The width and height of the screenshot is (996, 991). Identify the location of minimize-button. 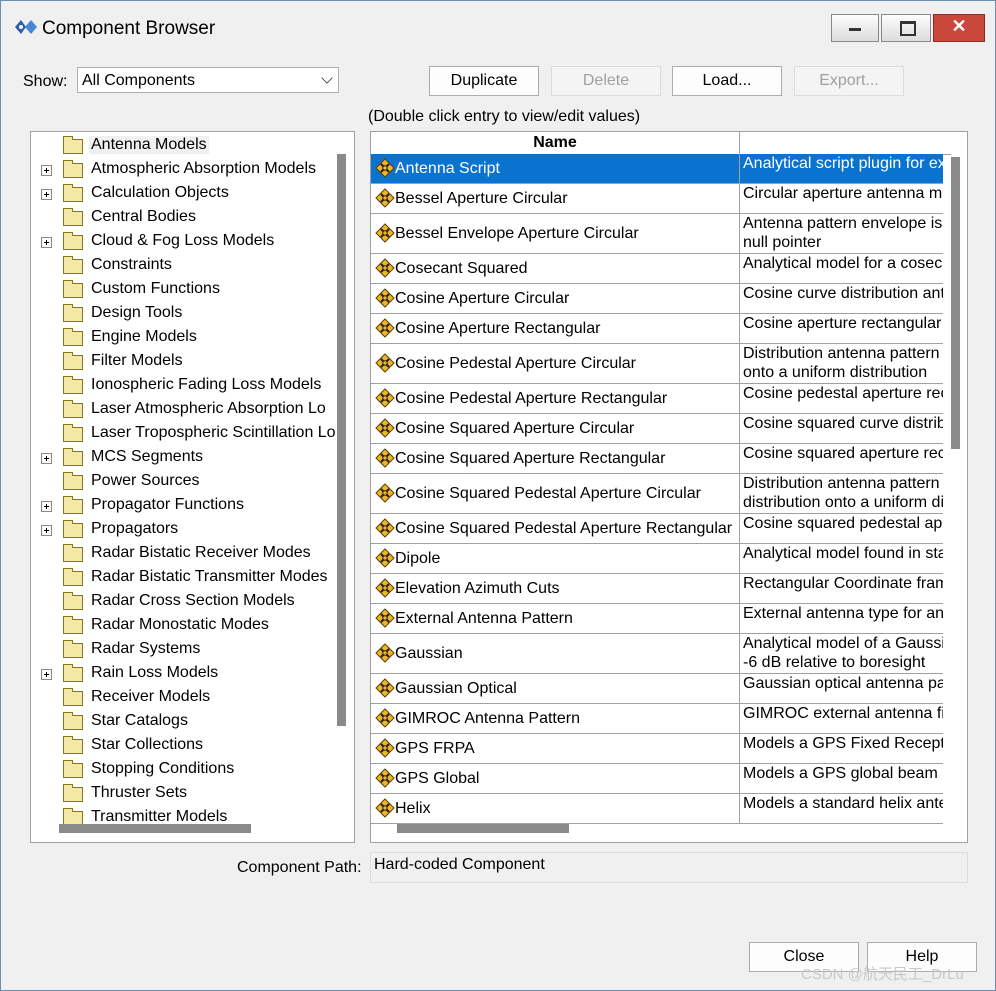
(855, 28).